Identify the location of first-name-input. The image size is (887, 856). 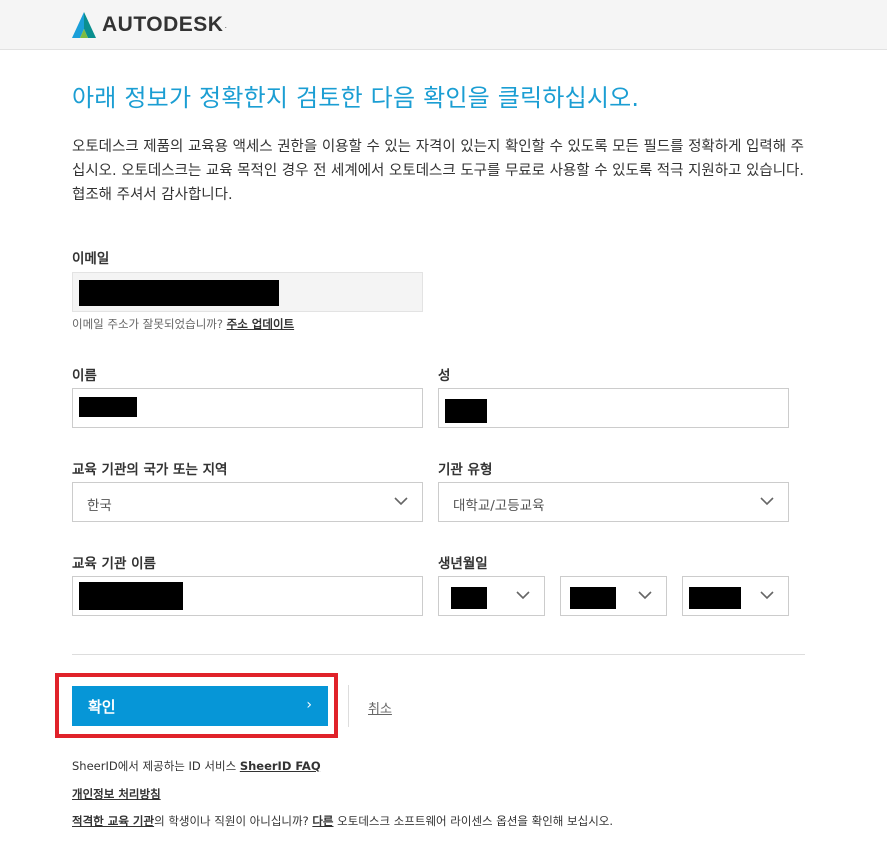
(247, 408).